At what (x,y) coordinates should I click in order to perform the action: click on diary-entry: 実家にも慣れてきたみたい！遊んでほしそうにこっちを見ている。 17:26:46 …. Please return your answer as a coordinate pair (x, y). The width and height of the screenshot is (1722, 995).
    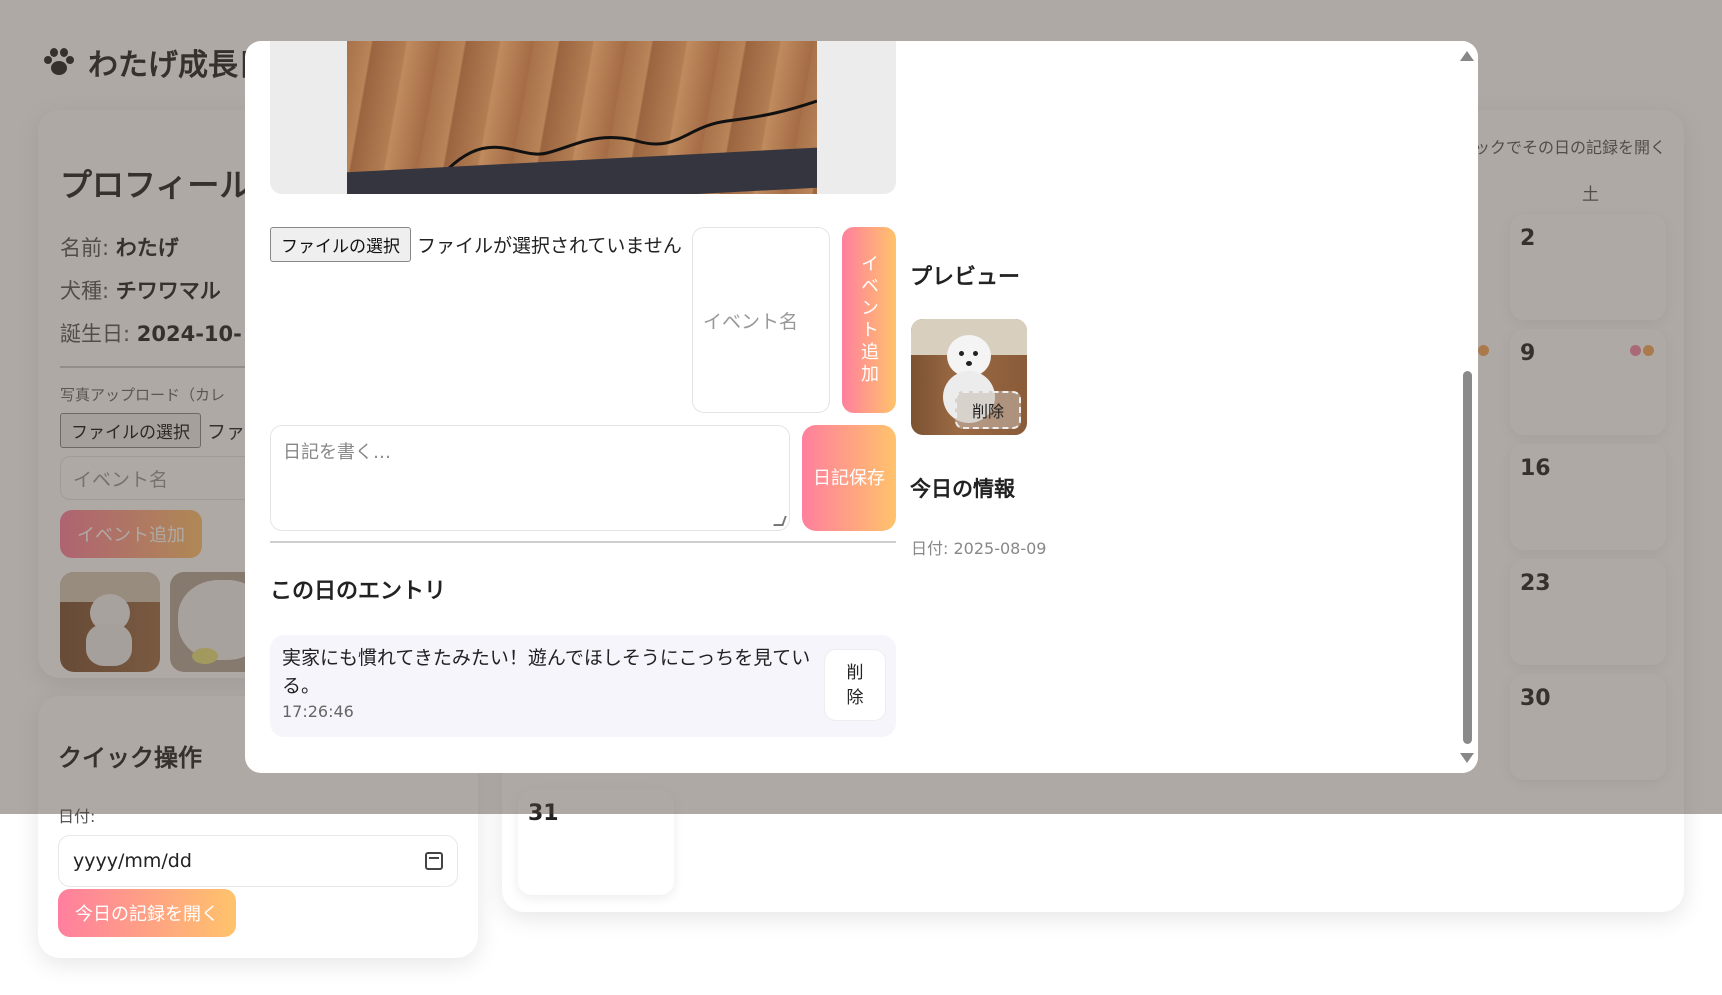
    Looking at the image, I should click on (583, 686).